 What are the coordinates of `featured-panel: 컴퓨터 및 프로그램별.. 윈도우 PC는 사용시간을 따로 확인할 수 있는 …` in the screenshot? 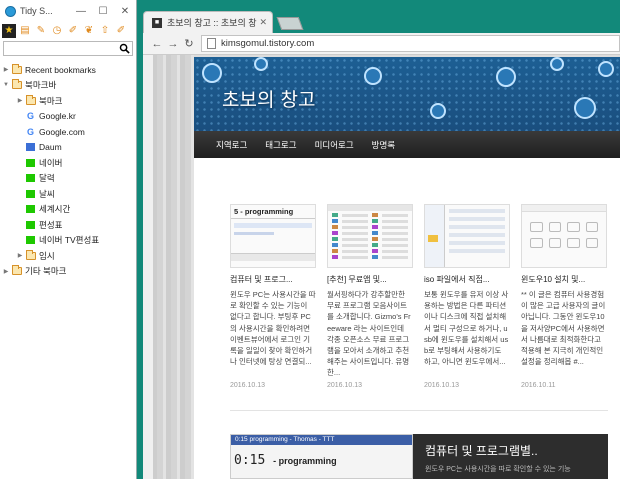 It's located at (510, 456).